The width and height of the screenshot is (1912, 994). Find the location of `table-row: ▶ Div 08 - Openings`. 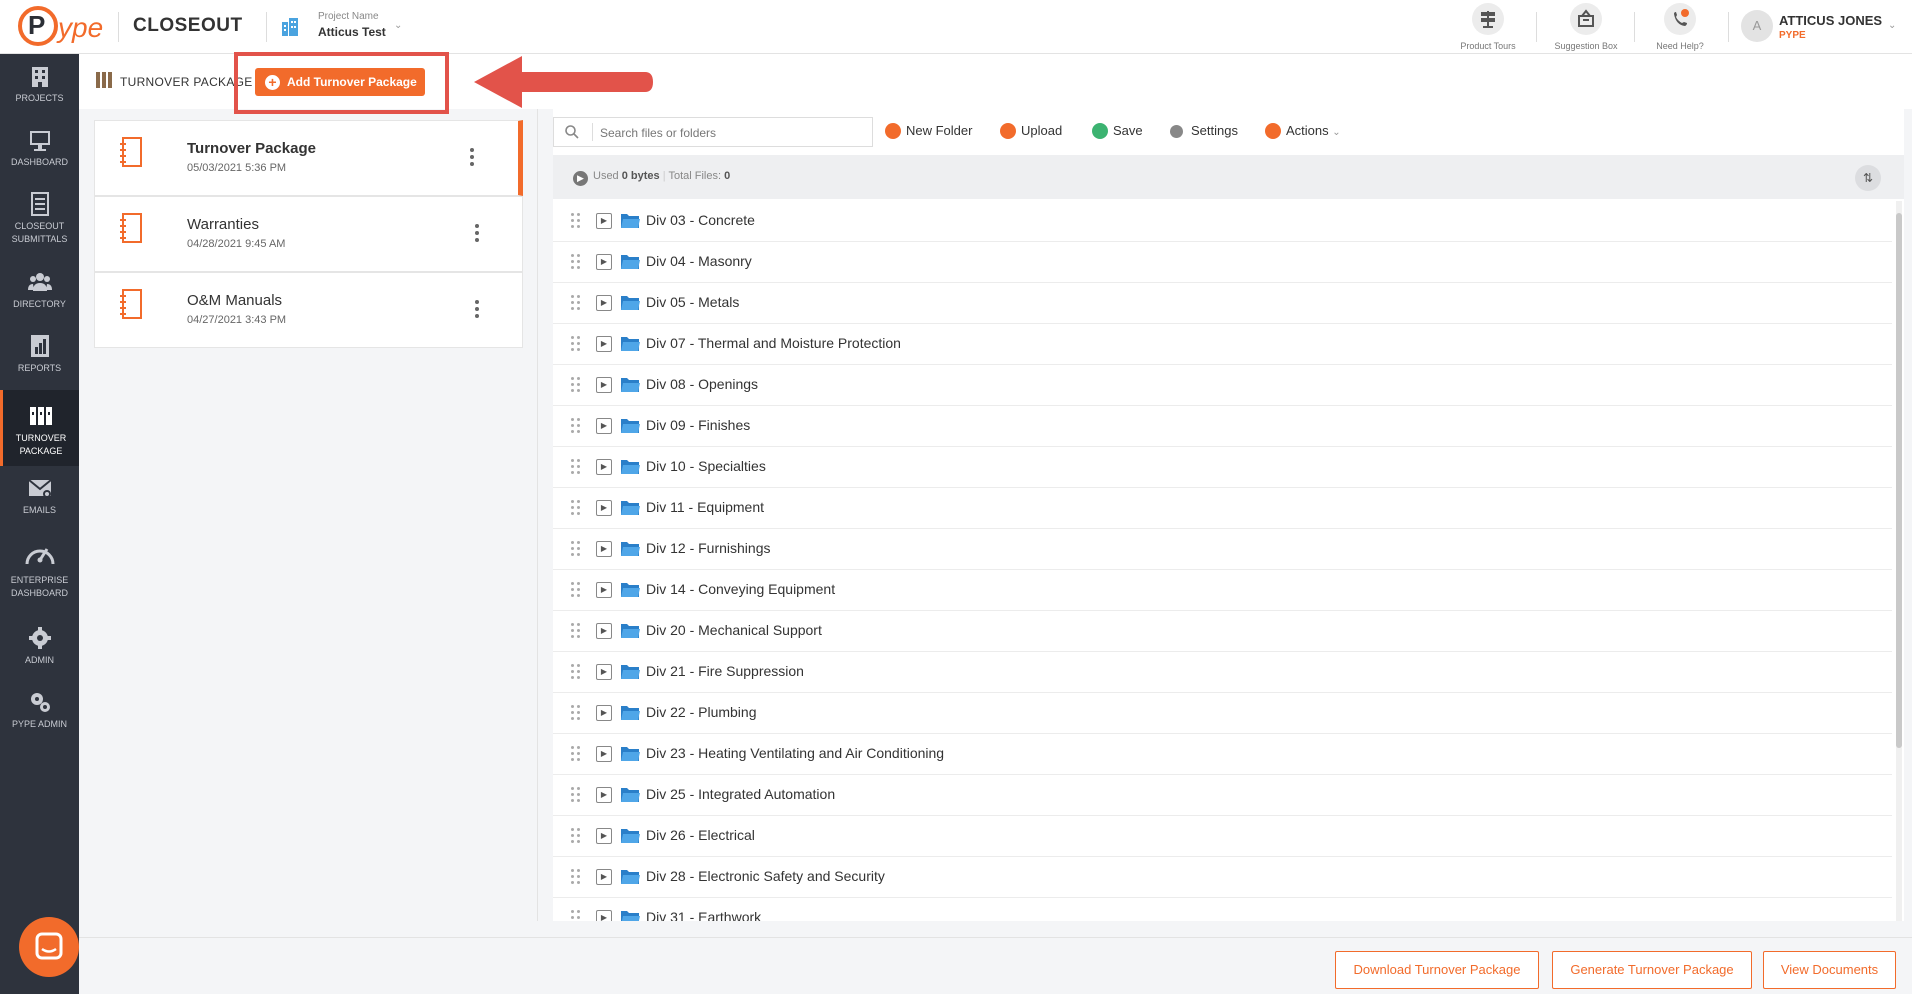

table-row: ▶ Div 08 - Openings is located at coordinates (1222, 385).